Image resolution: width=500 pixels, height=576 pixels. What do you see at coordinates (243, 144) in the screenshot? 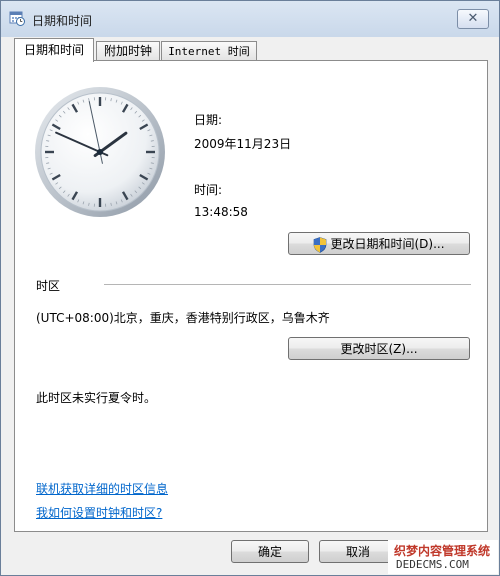
I see `date-value: 2009年11月23日` at bounding box center [243, 144].